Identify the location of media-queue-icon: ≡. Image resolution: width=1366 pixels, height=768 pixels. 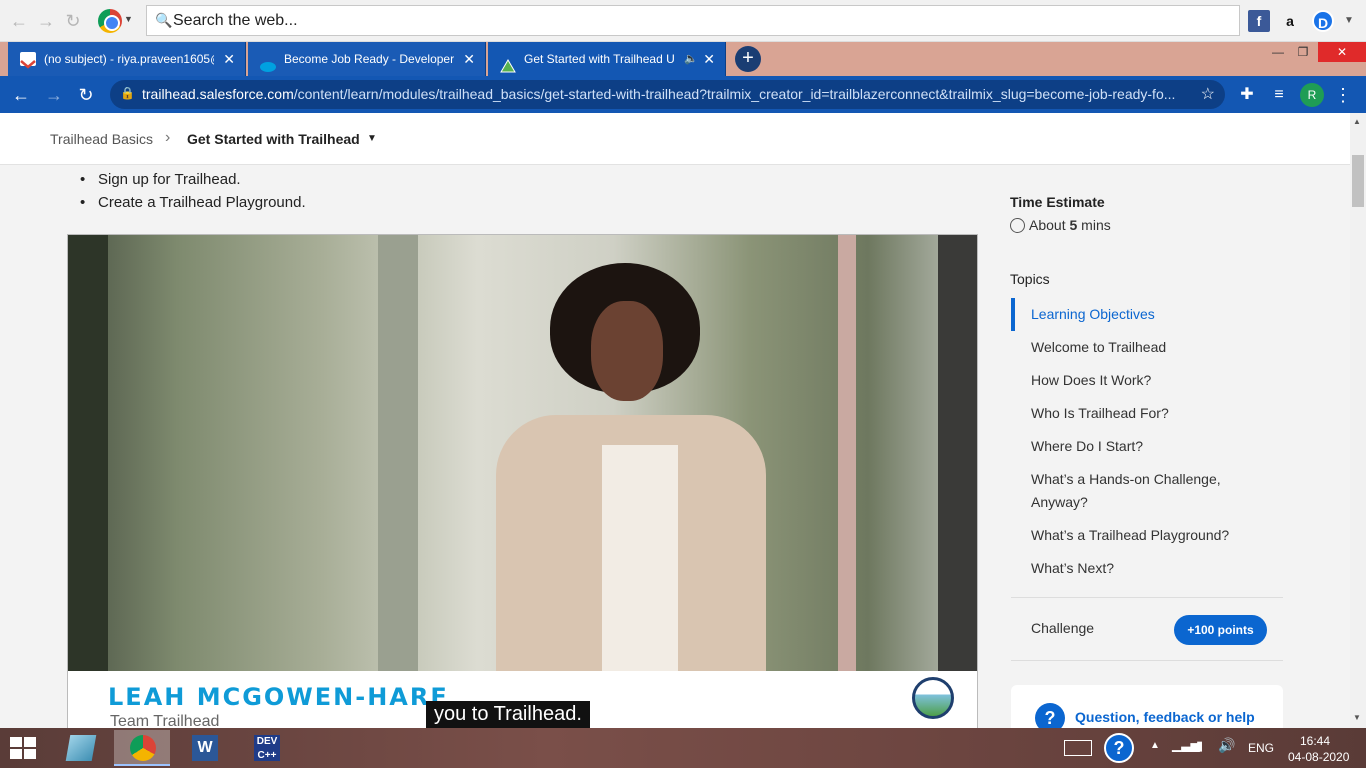
(1279, 95).